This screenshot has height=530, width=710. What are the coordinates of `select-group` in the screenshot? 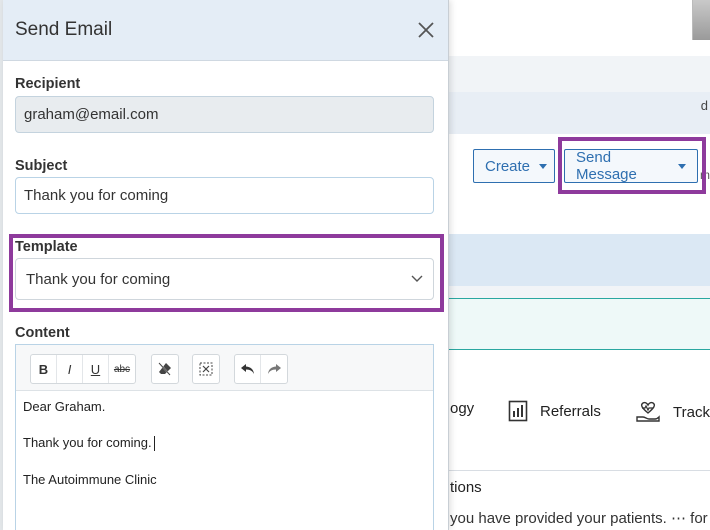 It's located at (206, 369).